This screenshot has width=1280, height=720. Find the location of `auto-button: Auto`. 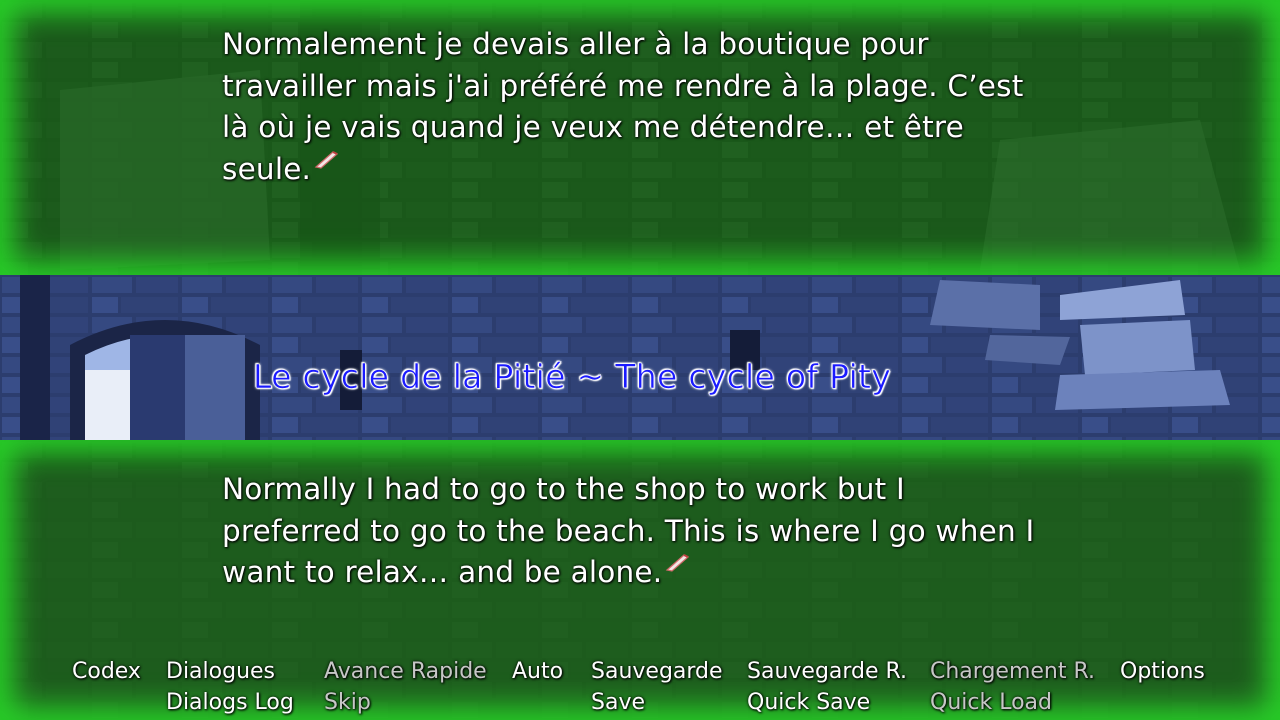

auto-button: Auto is located at coordinates (537, 671).